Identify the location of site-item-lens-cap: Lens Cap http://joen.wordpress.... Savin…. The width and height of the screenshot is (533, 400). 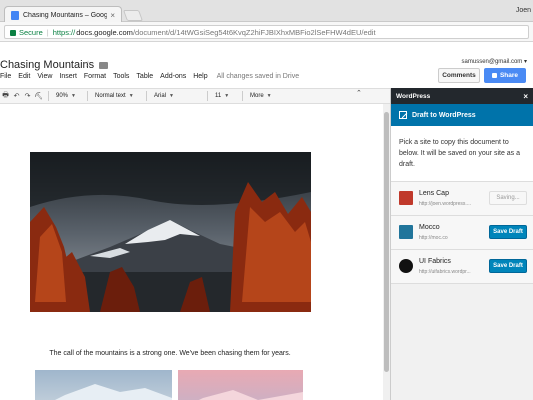
(462, 199).